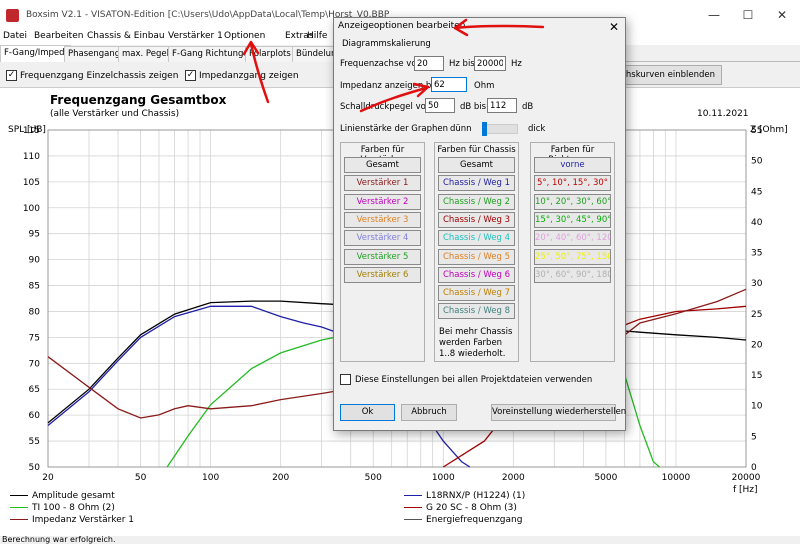 This screenshot has width=800, height=544. Describe the element at coordinates (782, 15) in the screenshot. I see `window-close-button: ✕` at that location.